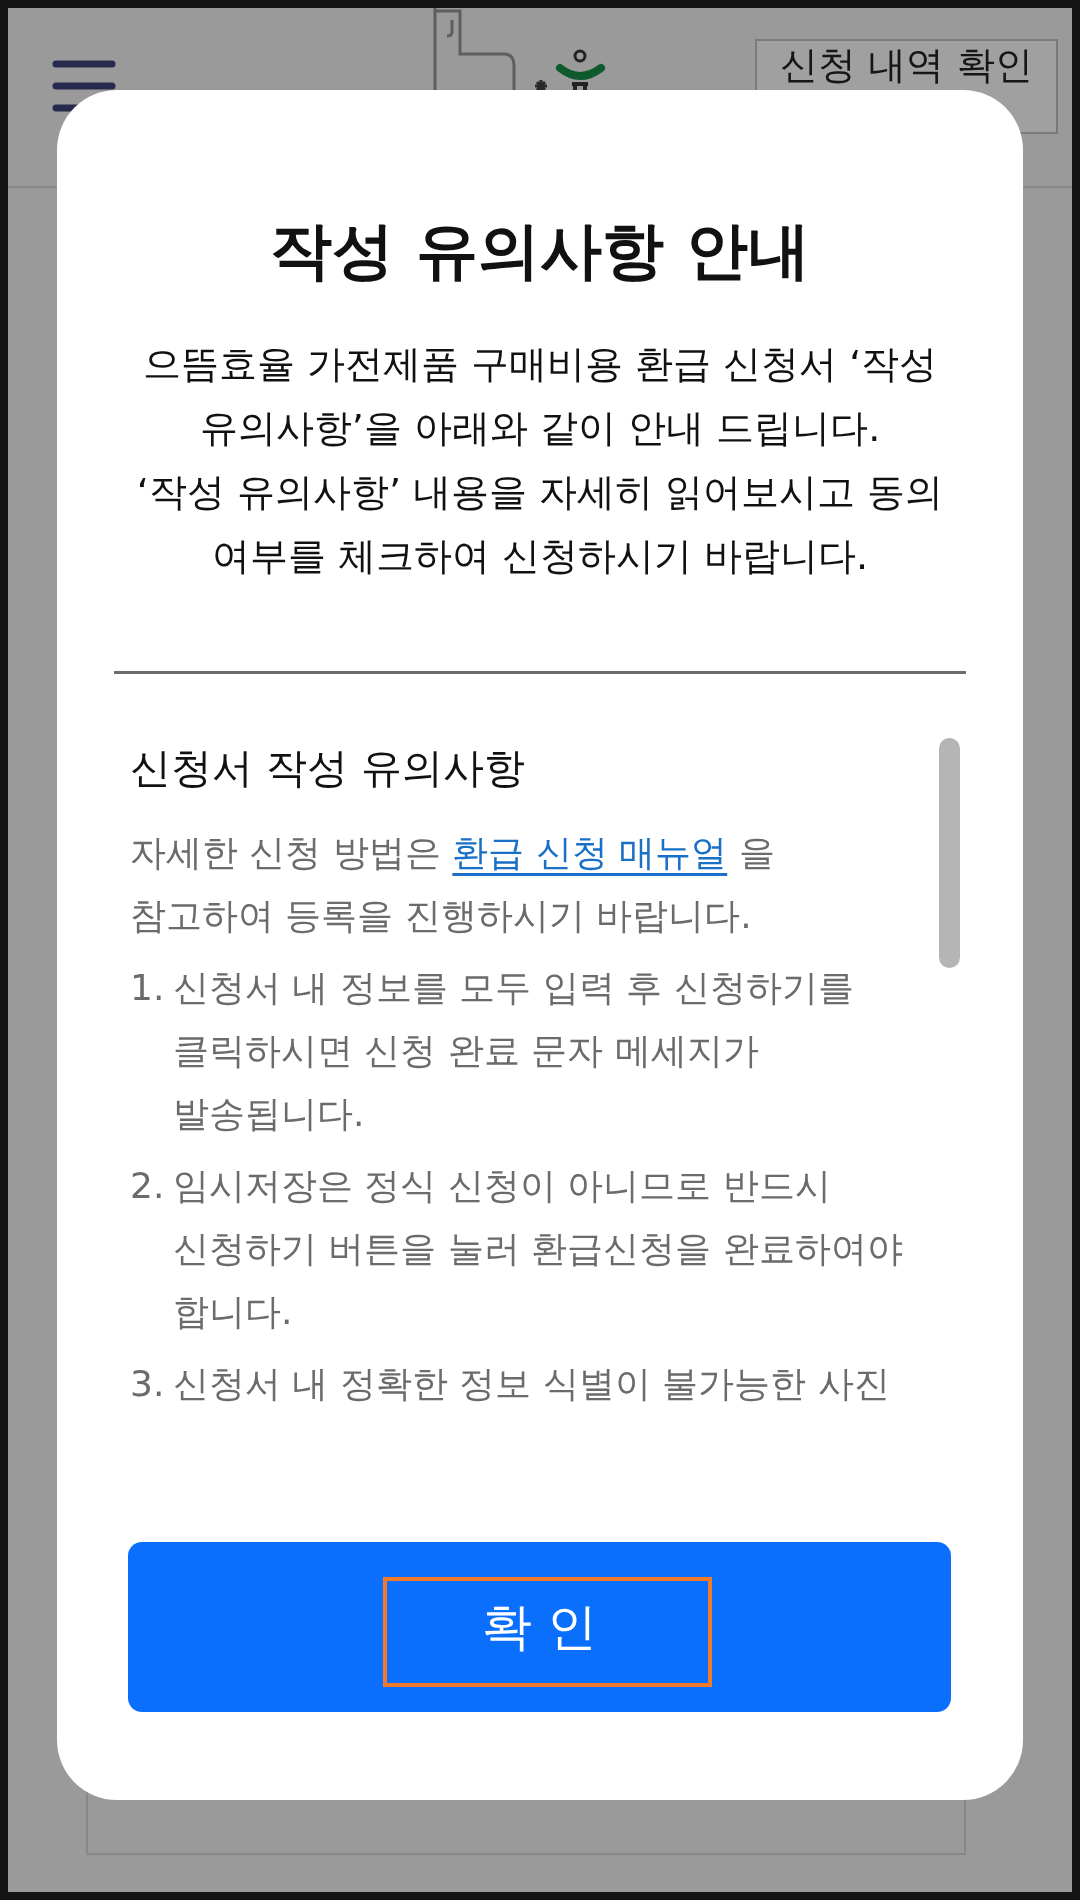 This screenshot has width=1080, height=1900. What do you see at coordinates (328, 768) in the screenshot?
I see `notice-heading: 신청서 작성 유의사항` at bounding box center [328, 768].